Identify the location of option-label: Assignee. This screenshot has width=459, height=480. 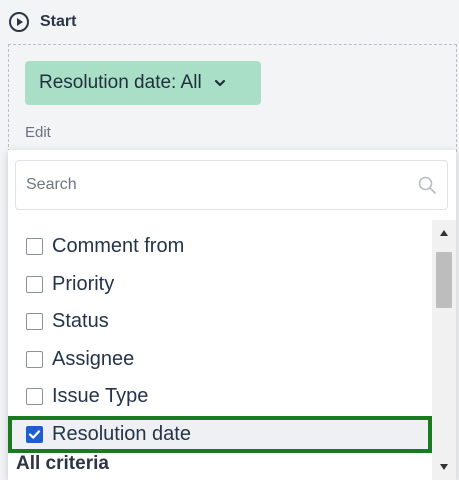
(93, 358).